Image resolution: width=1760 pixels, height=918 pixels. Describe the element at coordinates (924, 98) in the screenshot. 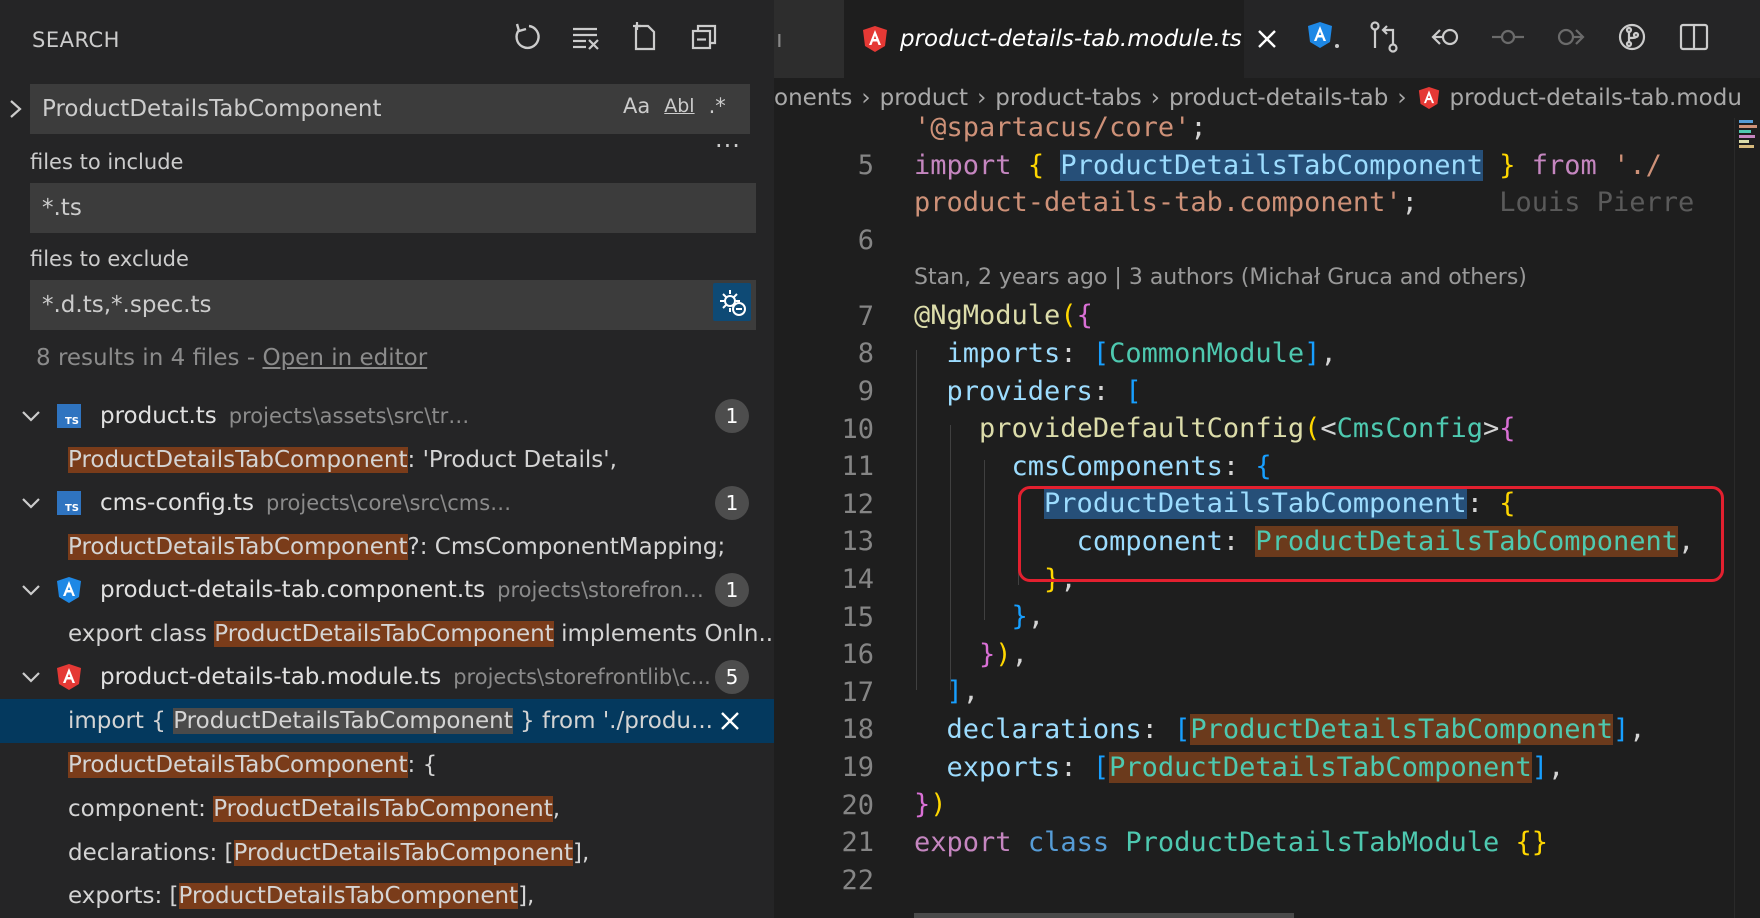

I see `breadcrumb-item: product` at that location.